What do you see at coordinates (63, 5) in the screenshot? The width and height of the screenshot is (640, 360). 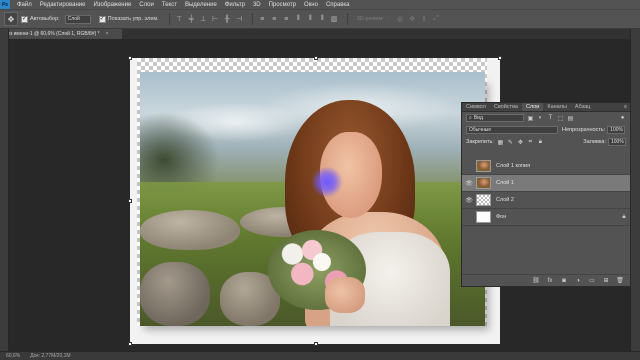 I see `menu-edit: Редактирование` at bounding box center [63, 5].